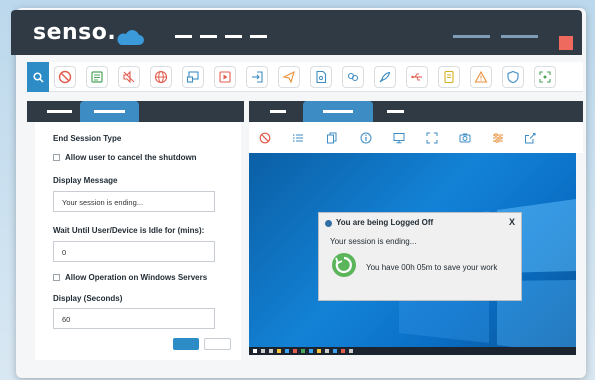  Describe the element at coordinates (481, 77) in the screenshot. I see `warning-icon` at that location.